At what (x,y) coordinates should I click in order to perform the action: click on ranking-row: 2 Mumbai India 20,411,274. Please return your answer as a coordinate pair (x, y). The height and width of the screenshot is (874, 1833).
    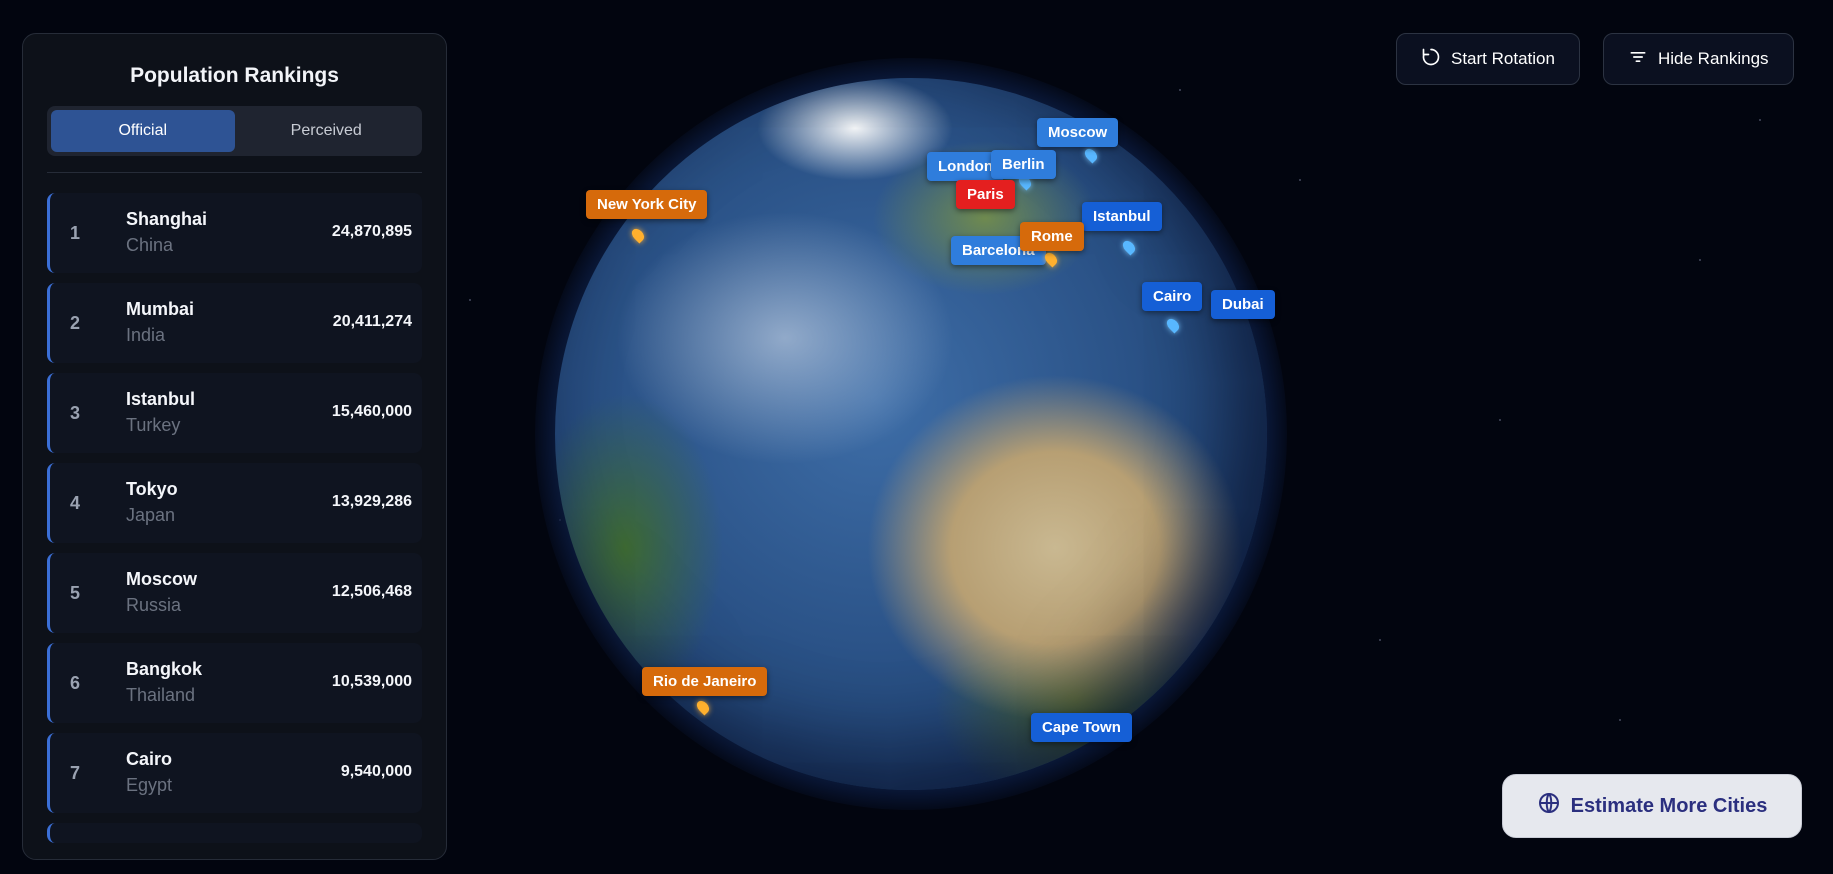
    Looking at the image, I should click on (234, 323).